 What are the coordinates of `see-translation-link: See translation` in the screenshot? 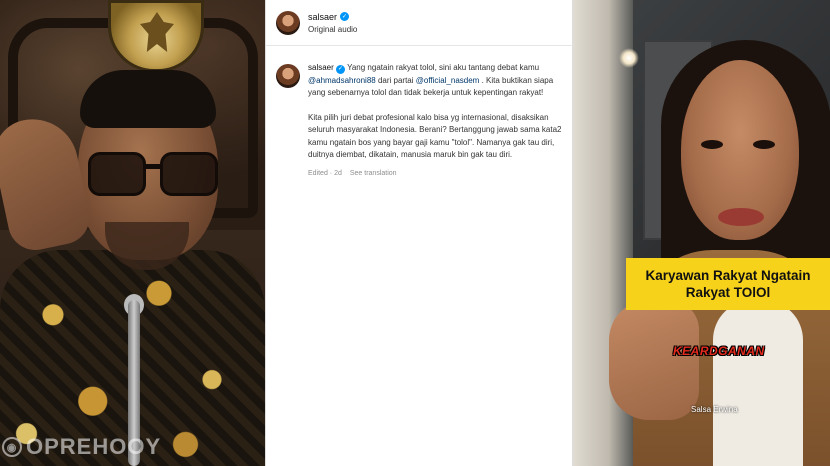 It's located at (373, 174).